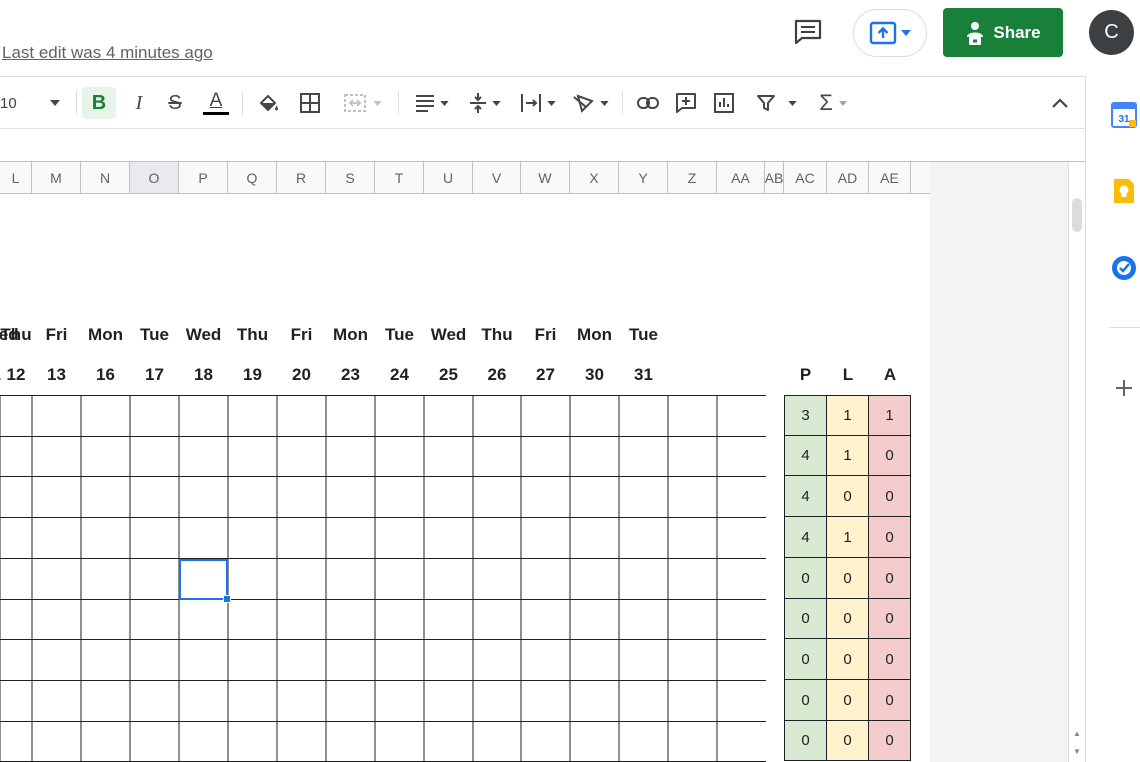  Describe the element at coordinates (1124, 388) in the screenshot. I see `get-addons-button` at that location.